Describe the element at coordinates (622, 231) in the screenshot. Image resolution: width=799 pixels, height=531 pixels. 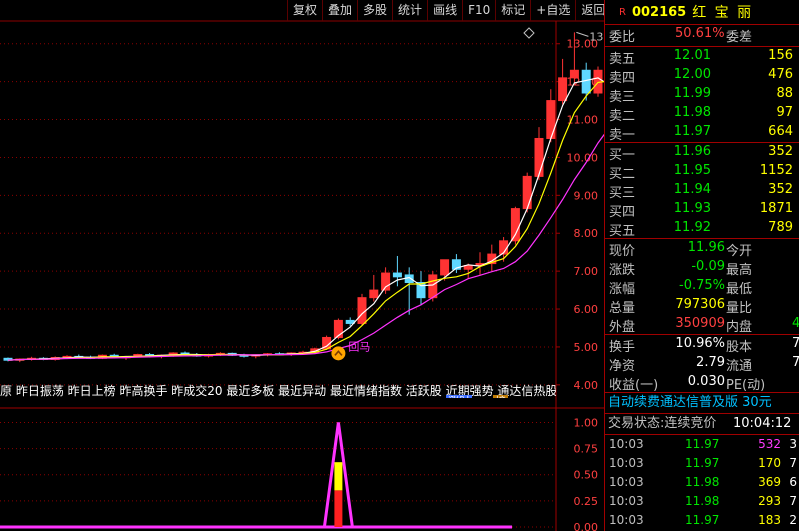
I see `bids-label: 买五` at that location.